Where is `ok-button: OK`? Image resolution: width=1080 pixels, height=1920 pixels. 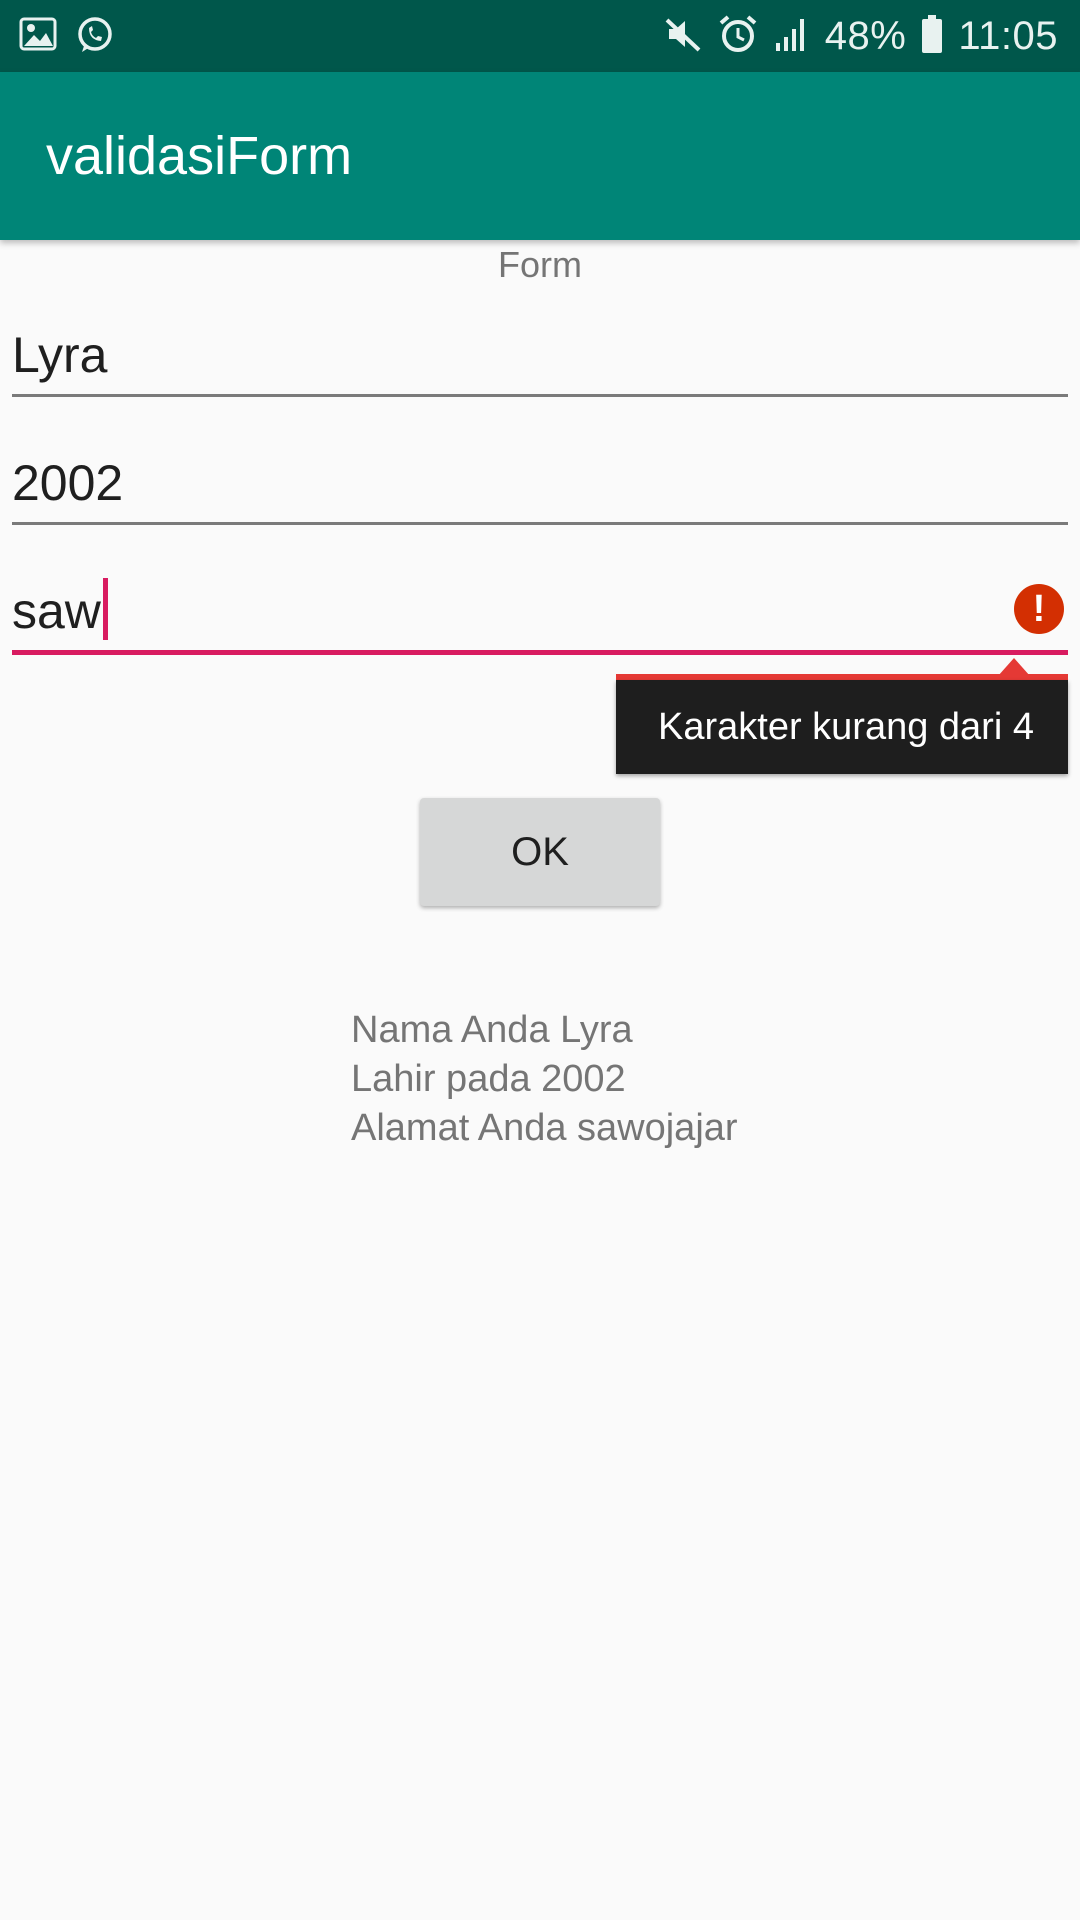 ok-button: OK is located at coordinates (540, 852).